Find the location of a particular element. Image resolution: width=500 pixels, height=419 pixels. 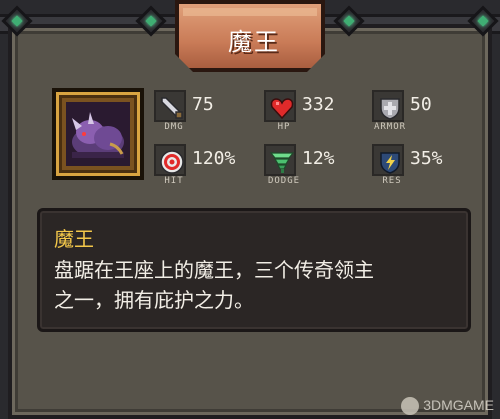

title-banner: 魔王 is located at coordinates (250, 36).